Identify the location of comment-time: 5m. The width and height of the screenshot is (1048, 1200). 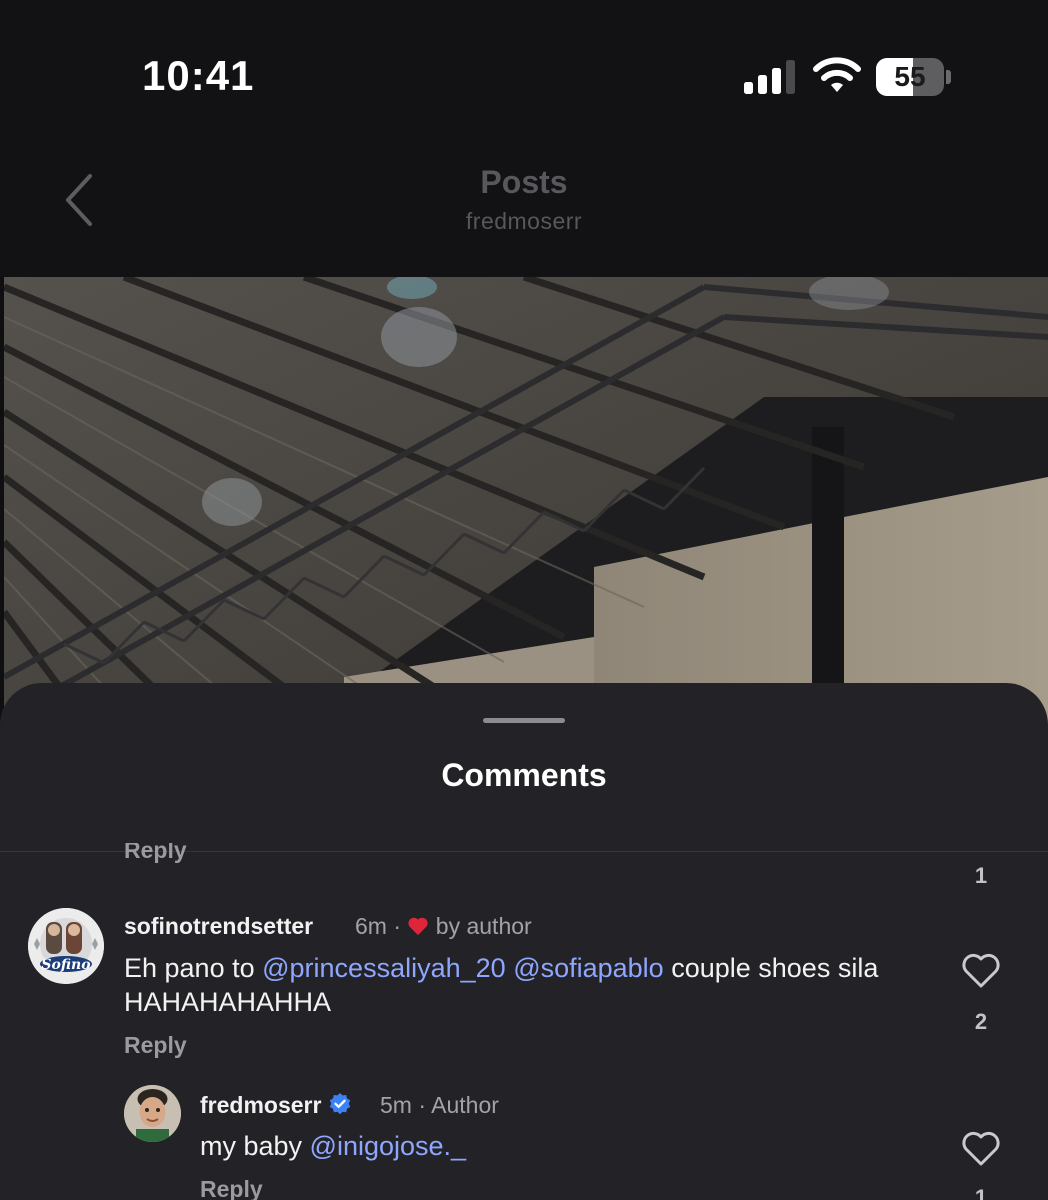
(396, 1105).